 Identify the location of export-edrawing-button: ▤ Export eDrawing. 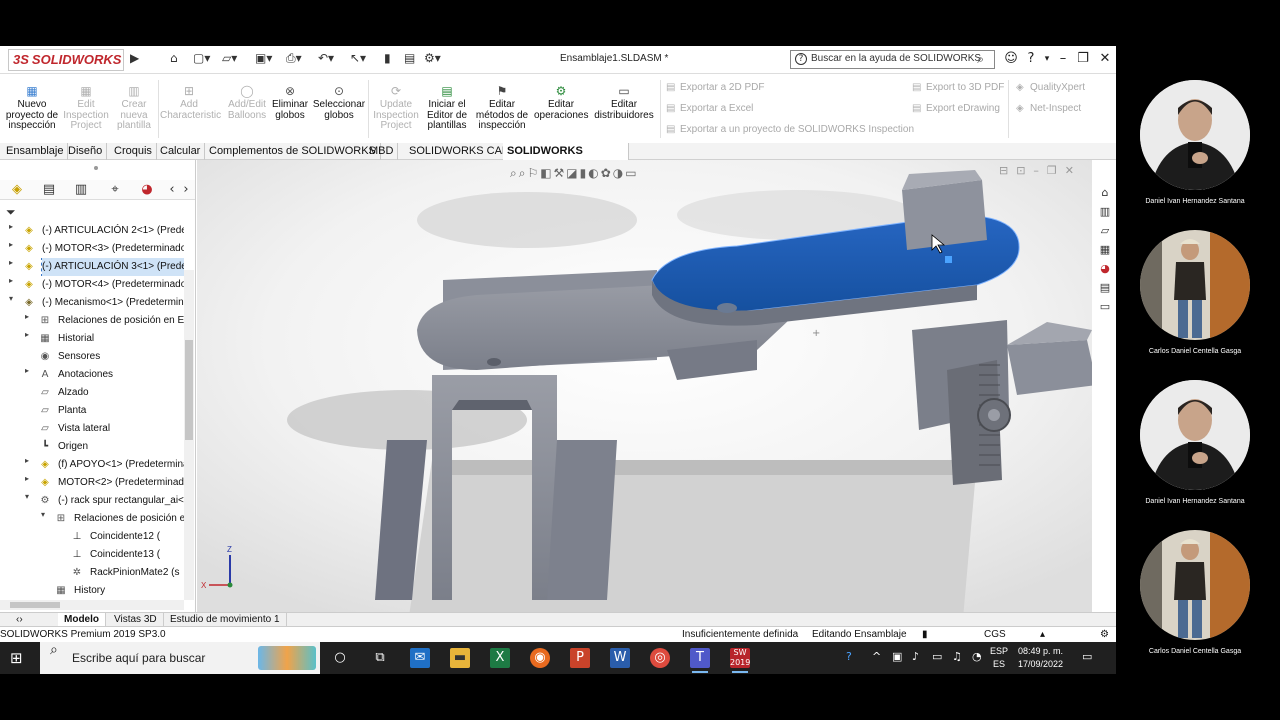
(956, 108).